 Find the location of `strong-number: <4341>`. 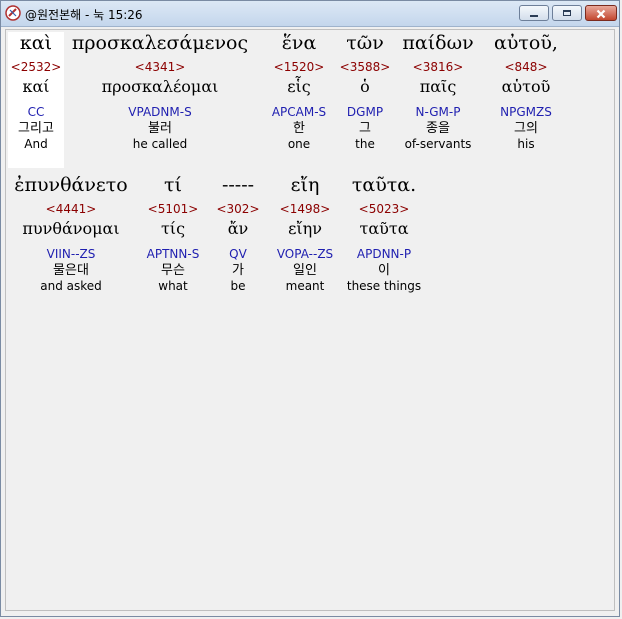

strong-number: <4341> is located at coordinates (160, 67).